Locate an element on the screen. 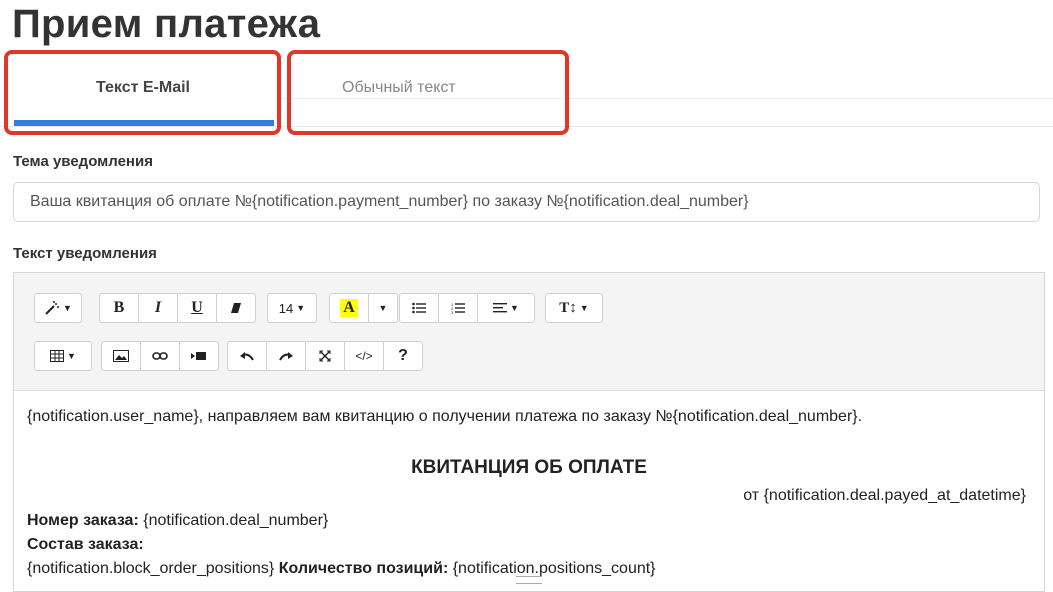 The image size is (1053, 592). order-positions-block: {notification.block_order_positions} is located at coordinates (153, 568).